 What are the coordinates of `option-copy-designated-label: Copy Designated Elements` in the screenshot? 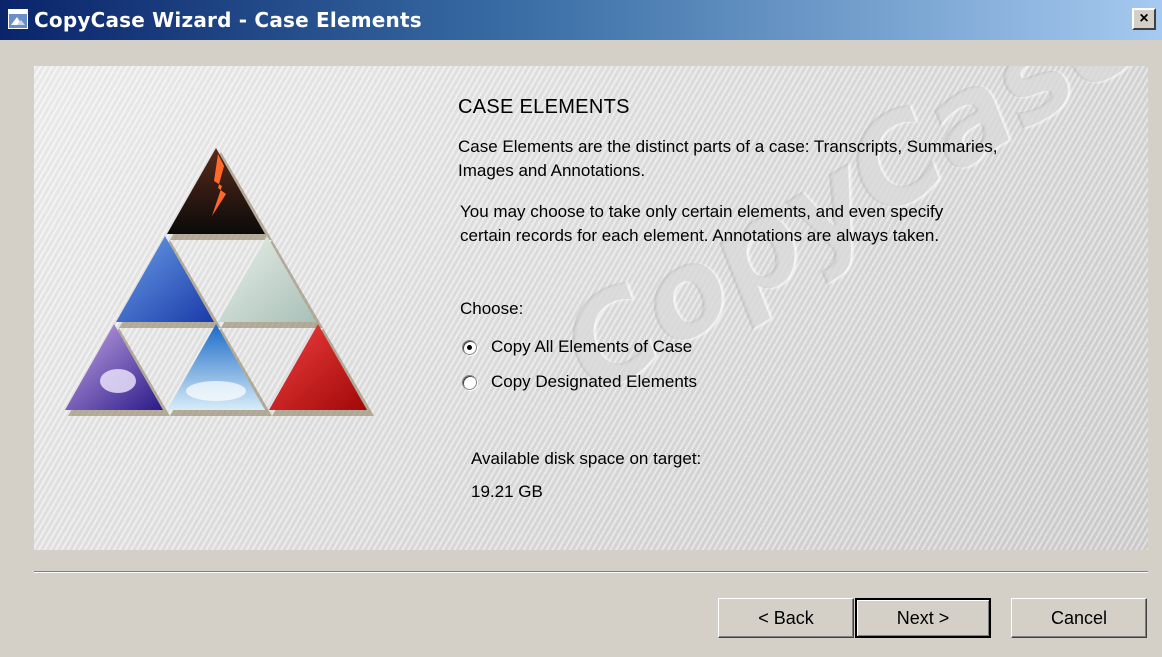 It's located at (594, 382).